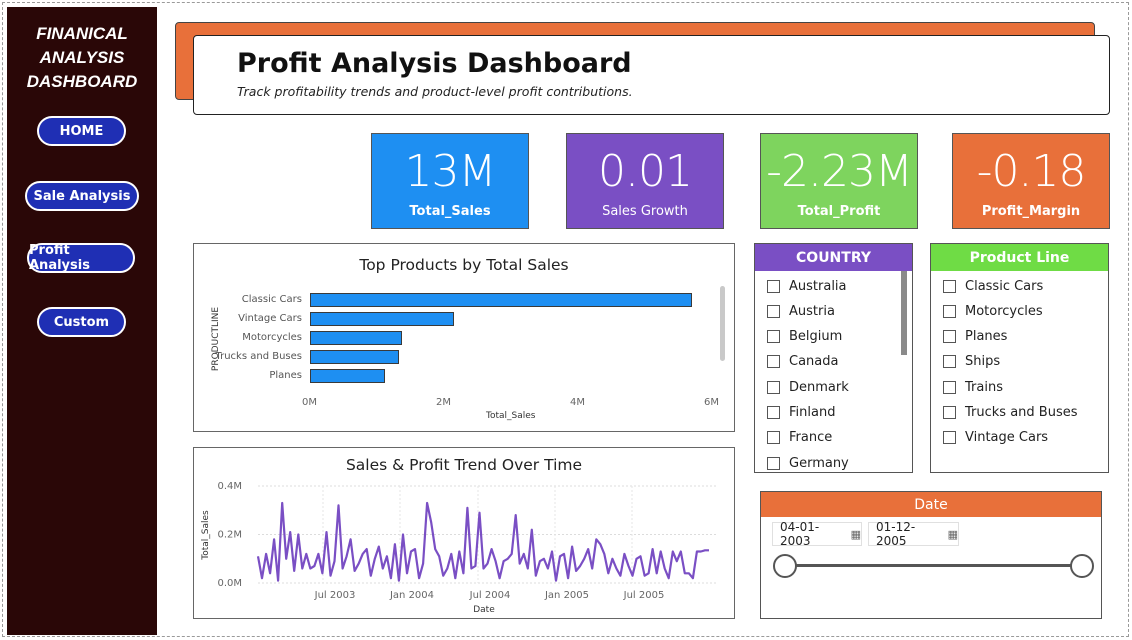 The image size is (1132, 640). I want to click on line-x-axis-title: Date, so click(484, 610).